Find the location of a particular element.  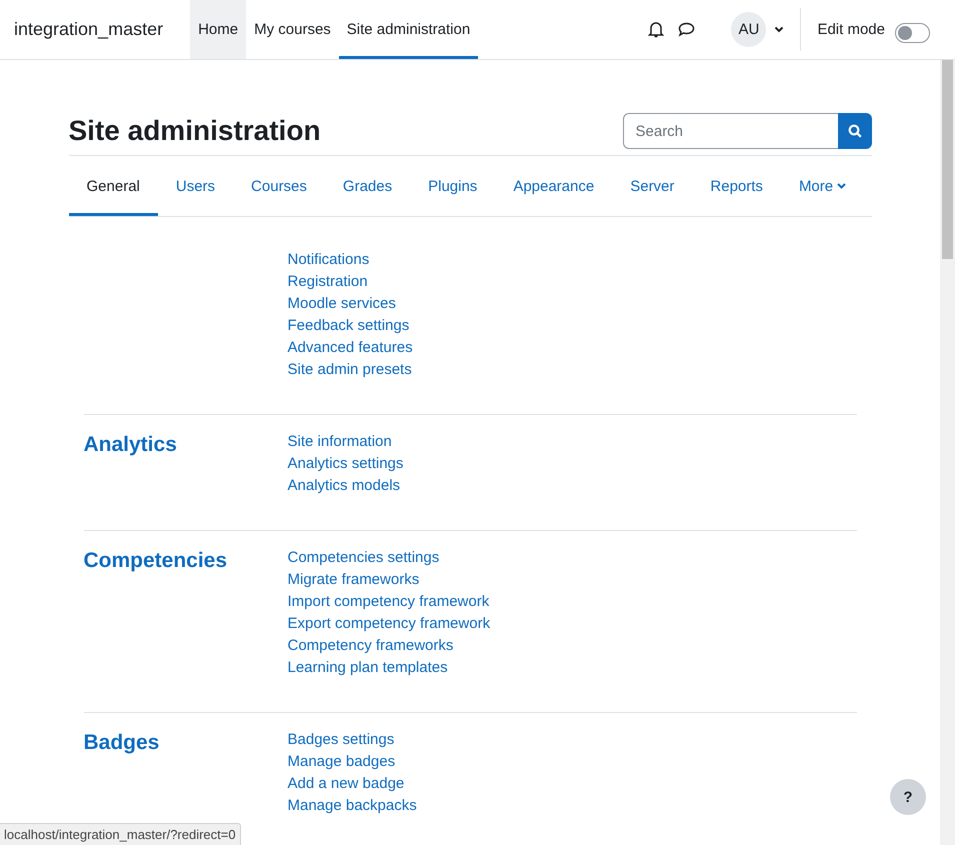

bell-icon is located at coordinates (656, 29).